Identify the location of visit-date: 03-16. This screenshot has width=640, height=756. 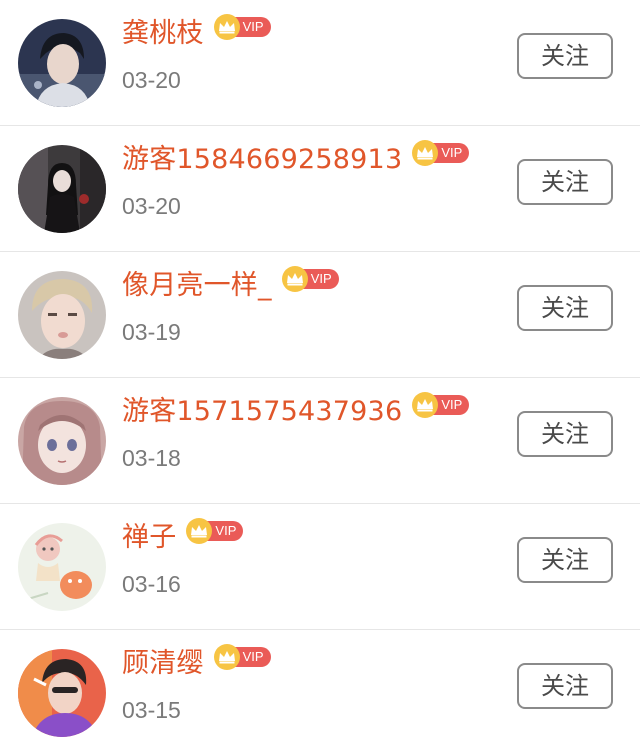
(151, 584).